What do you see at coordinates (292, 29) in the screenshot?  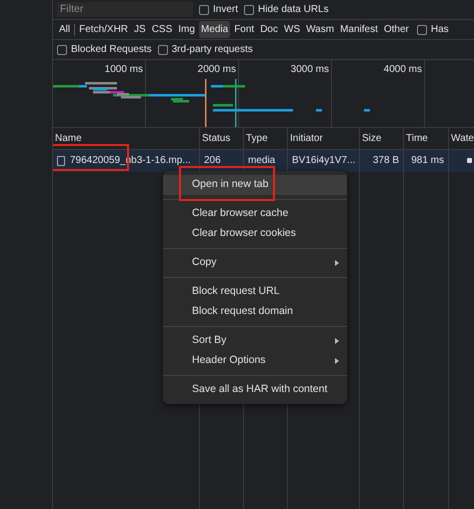 I see `type-filter-tab: WS` at bounding box center [292, 29].